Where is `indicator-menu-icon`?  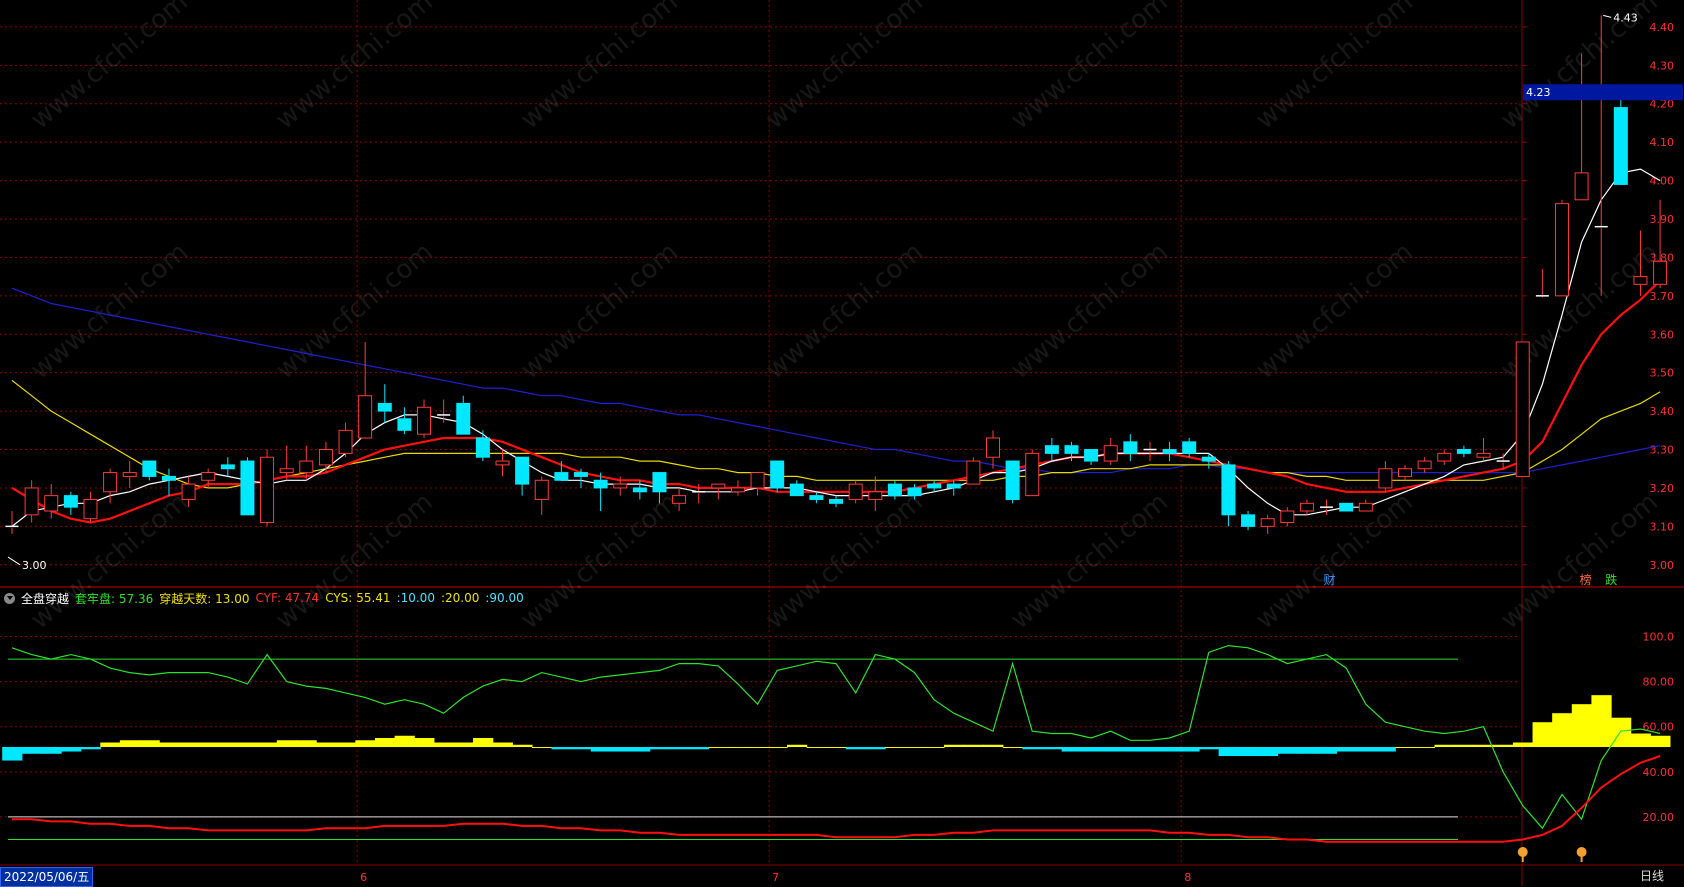 indicator-menu-icon is located at coordinates (9, 598).